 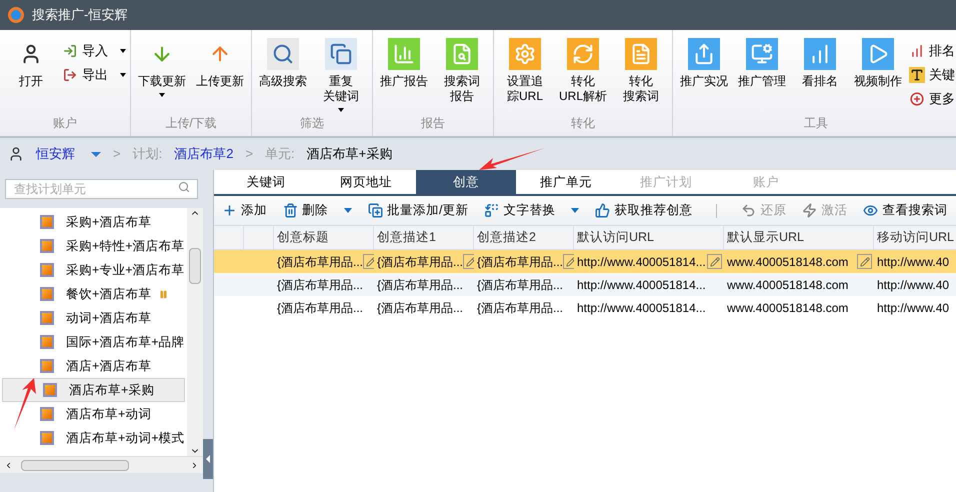 I want to click on tree-item: 采购+专业+酒店布草, so click(x=93, y=270).